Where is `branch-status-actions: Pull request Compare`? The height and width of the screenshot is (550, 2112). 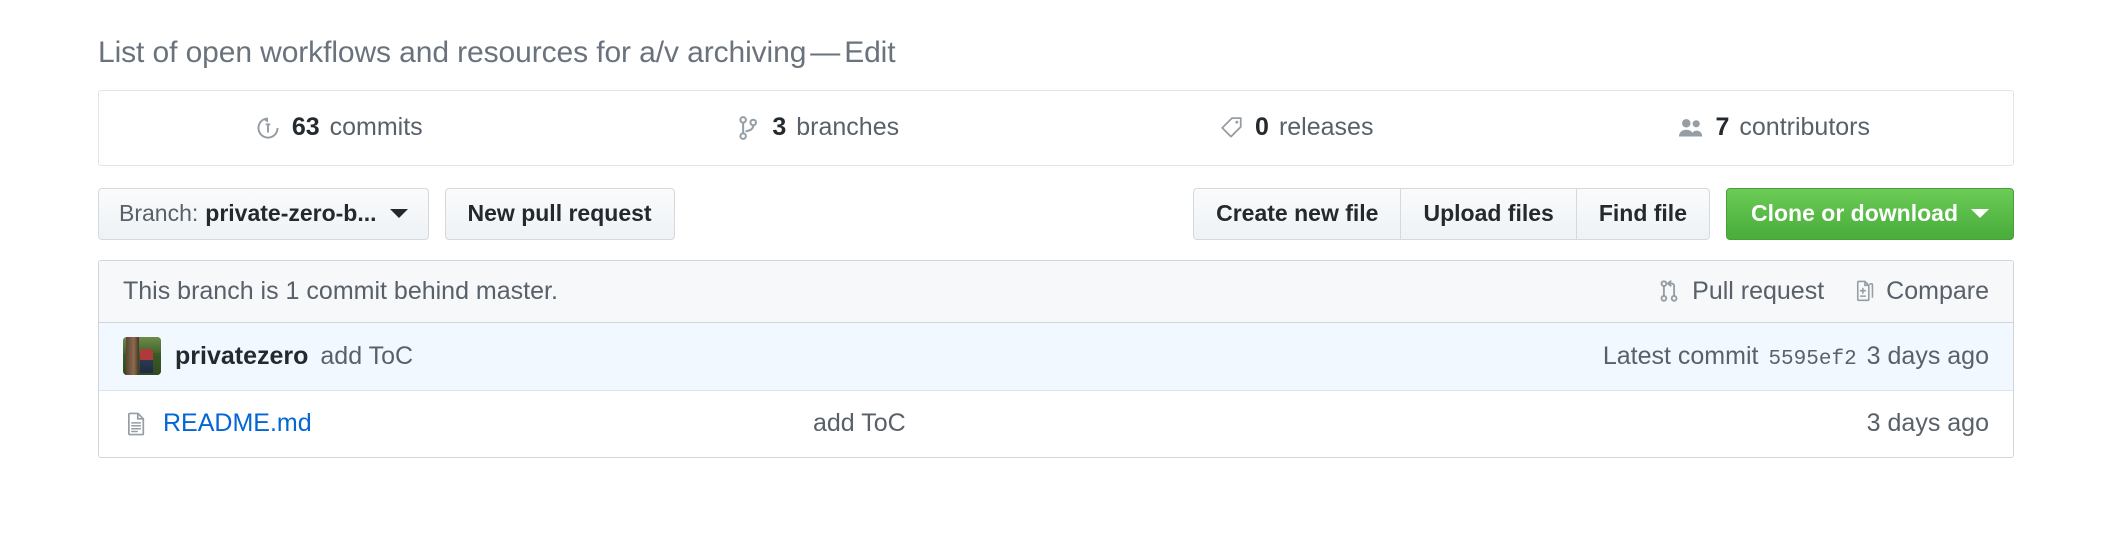
branch-status-actions: Pull request Compare is located at coordinates (1822, 291).